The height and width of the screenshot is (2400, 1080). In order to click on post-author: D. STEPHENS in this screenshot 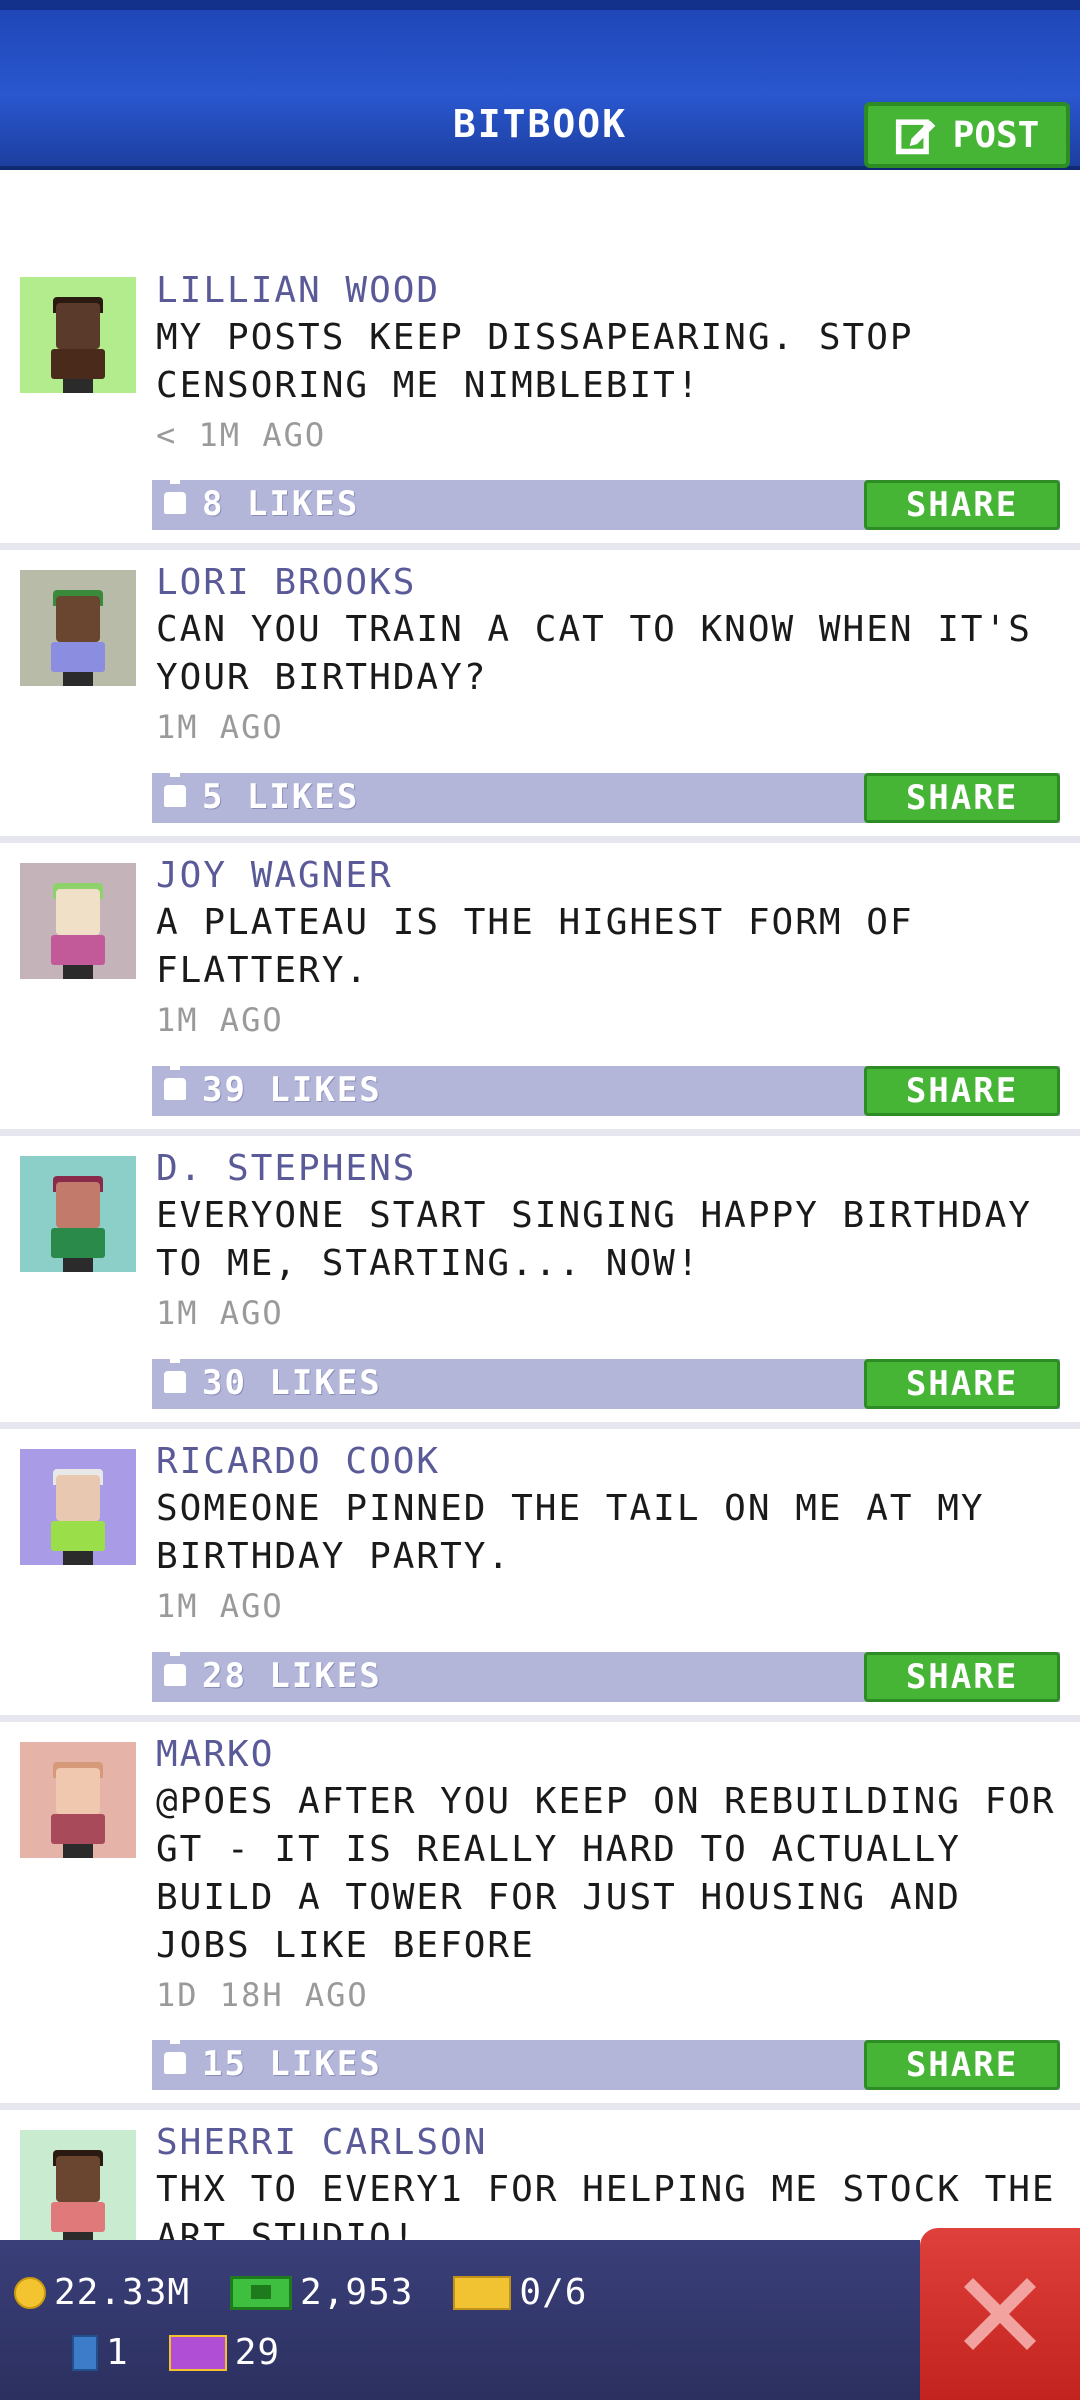, I will do `click(286, 1168)`.